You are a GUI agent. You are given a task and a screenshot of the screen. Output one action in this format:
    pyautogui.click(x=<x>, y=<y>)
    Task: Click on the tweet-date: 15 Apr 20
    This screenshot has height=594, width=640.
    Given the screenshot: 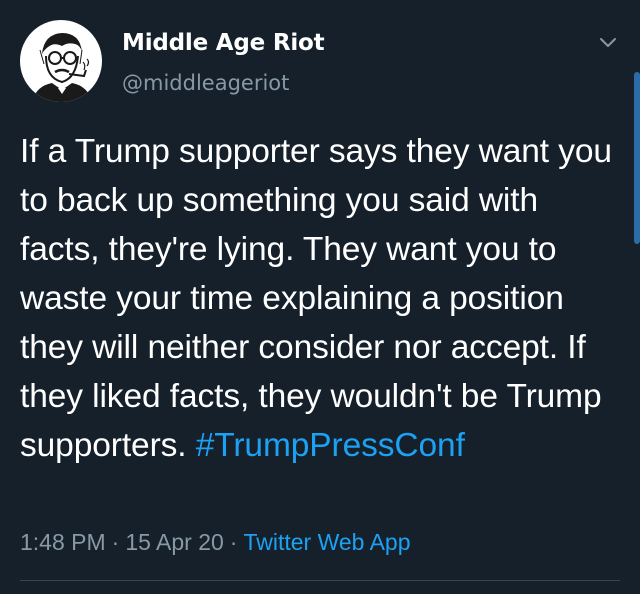 What is the action you would take?
    pyautogui.click(x=174, y=542)
    